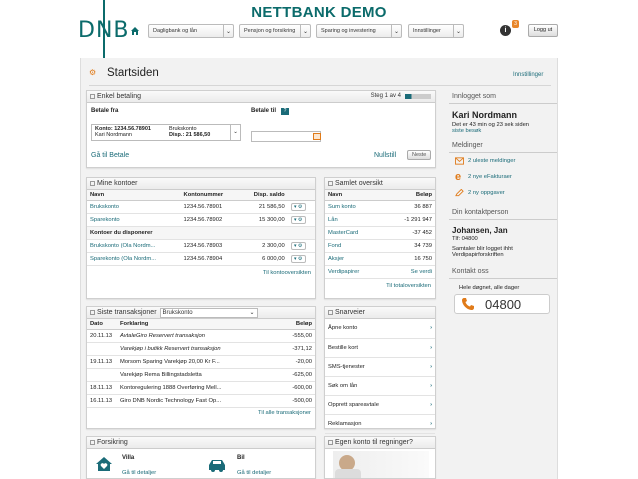 Image resolution: width=638 pixels, height=479 pixels. Describe the element at coordinates (436, 31) in the screenshot. I see `nav-innstillinger: Innstillinger ⌄` at that location.